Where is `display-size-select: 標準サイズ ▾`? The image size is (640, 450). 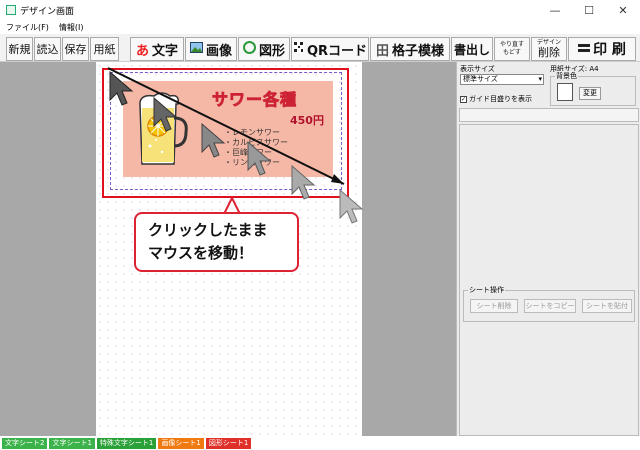
display-size-select: 標準サイズ ▾ is located at coordinates (502, 79).